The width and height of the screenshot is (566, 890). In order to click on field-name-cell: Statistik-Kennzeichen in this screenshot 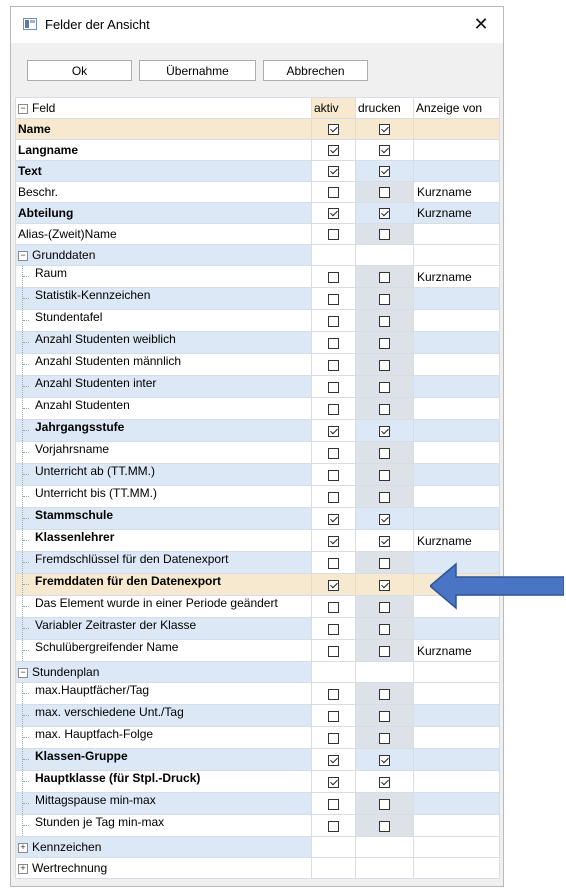, I will do `click(163, 298)`.